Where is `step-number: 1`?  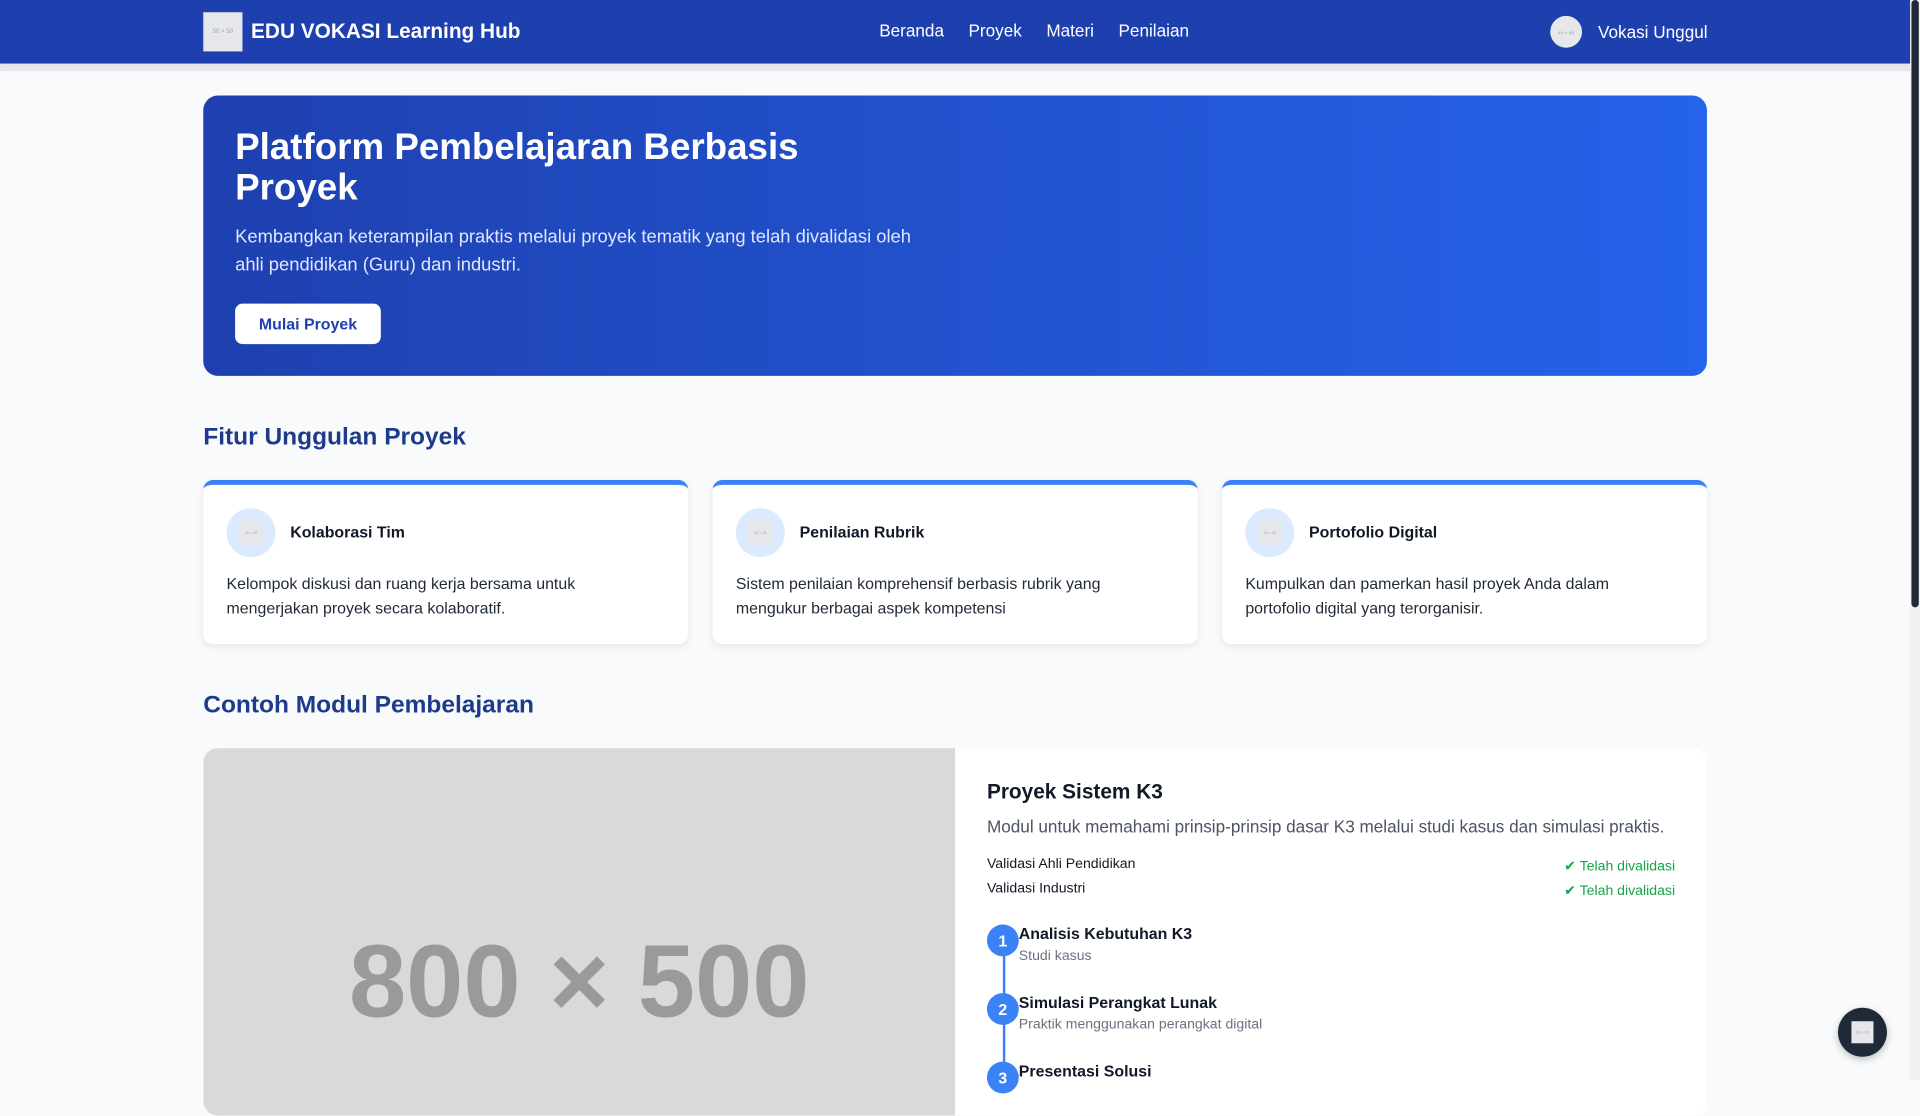
step-number: 1 is located at coordinates (1002, 940).